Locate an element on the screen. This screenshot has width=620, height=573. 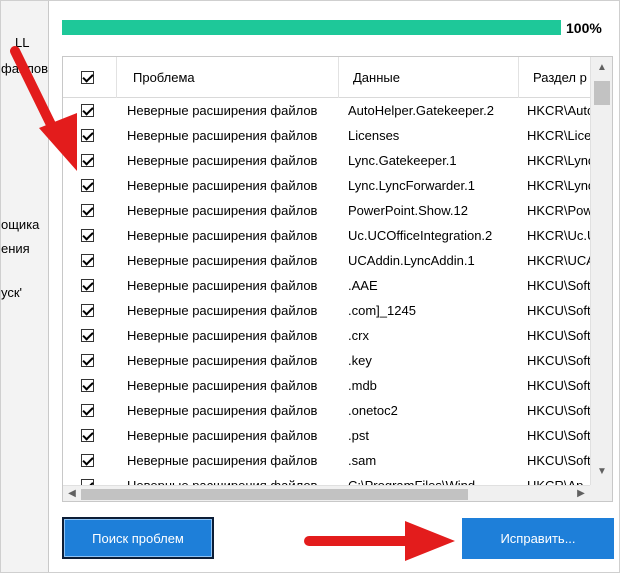
left-panel-text: ения is located at coordinates (15, 248).